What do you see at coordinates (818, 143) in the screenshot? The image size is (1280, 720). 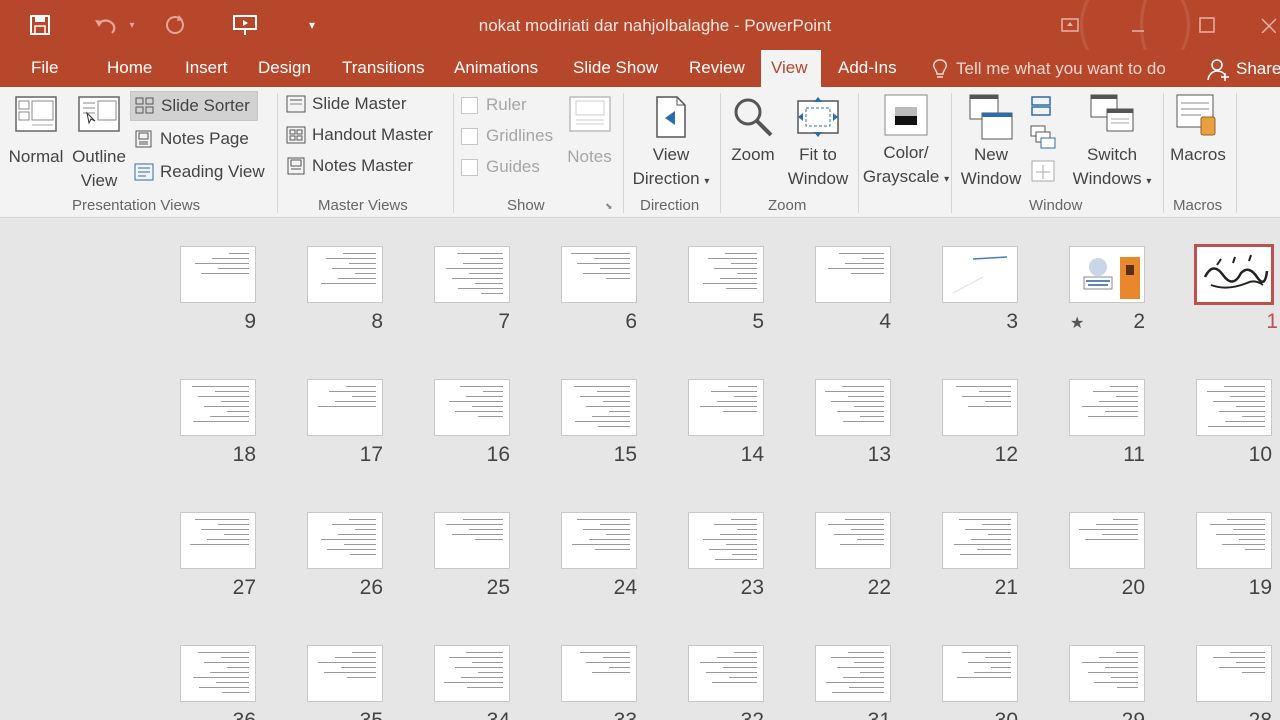 I see `fit-to-window-button: Fit to Window` at bounding box center [818, 143].